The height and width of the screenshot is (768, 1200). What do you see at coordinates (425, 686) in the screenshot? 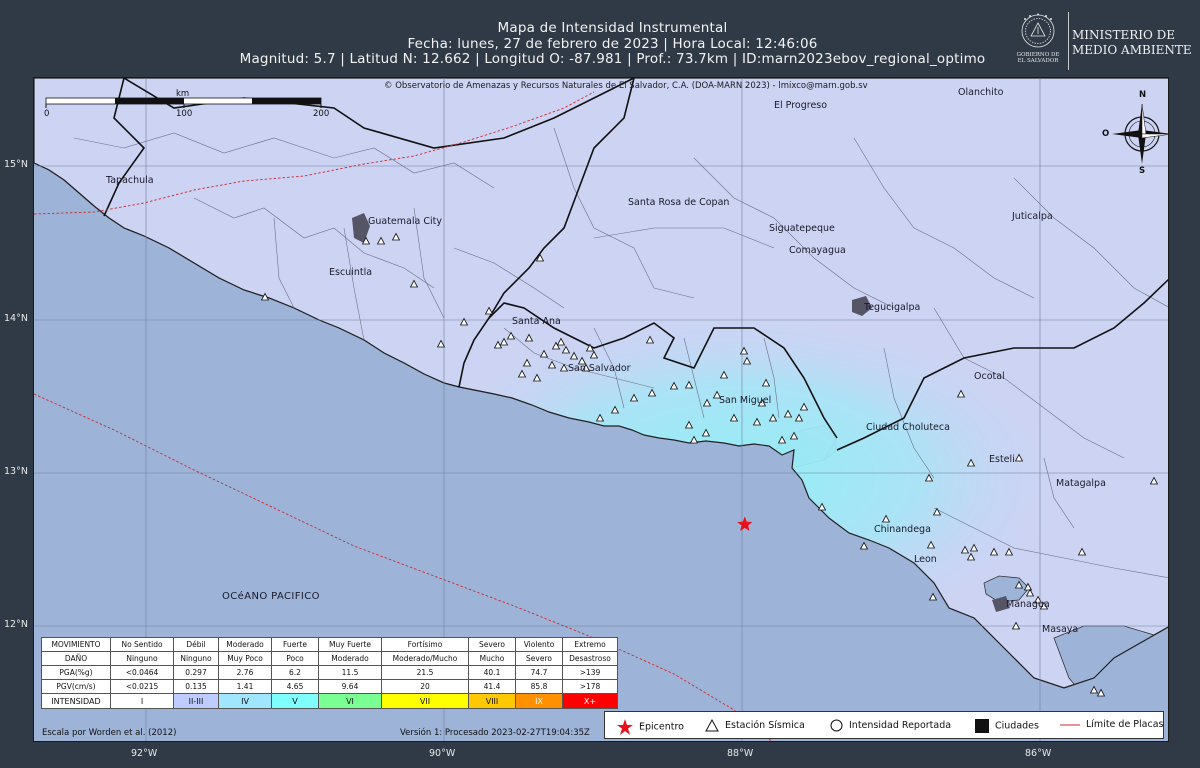
I see `intensity-table-cell: 20` at bounding box center [425, 686].